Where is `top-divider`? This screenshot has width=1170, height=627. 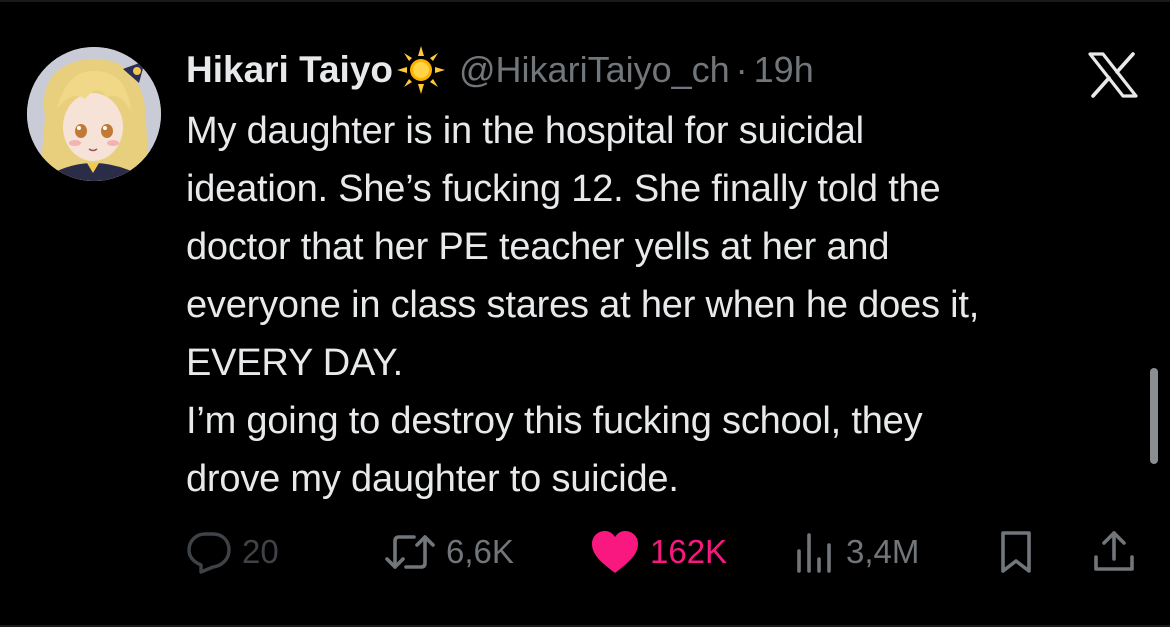 top-divider is located at coordinates (585, 1).